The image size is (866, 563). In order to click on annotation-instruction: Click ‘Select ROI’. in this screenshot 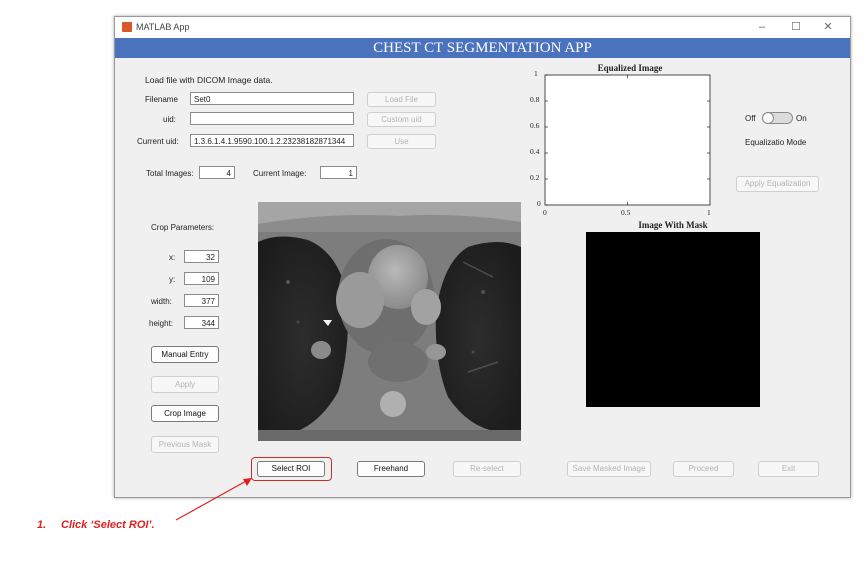, I will do `click(108, 525)`.